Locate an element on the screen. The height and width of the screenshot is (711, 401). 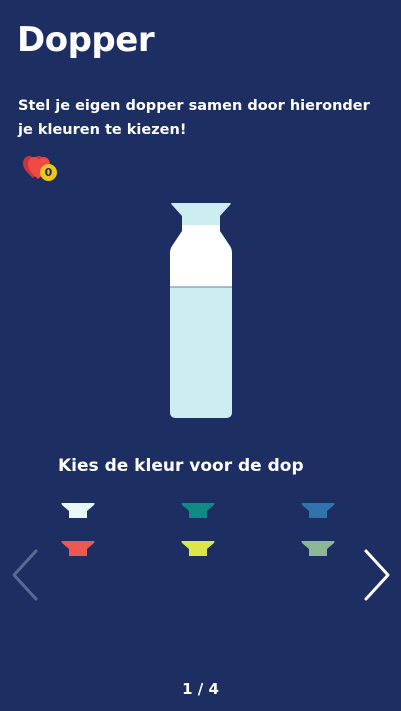
bottle-cap is located at coordinates (201, 214).